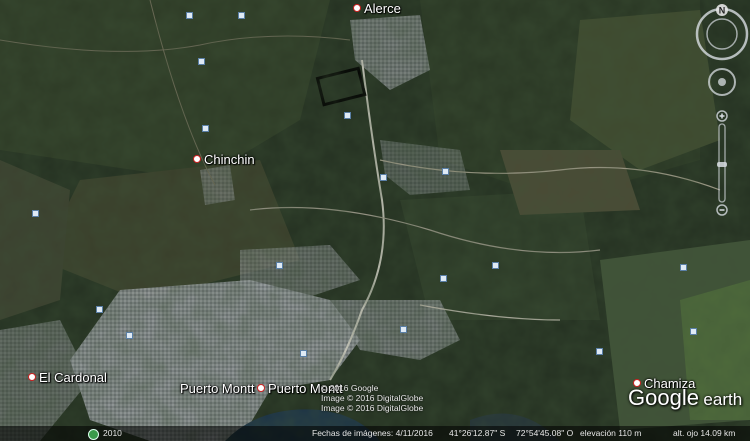  I want to click on copyright-imagery-2: Image © 2016 DigitalGlobe, so click(372, 408).